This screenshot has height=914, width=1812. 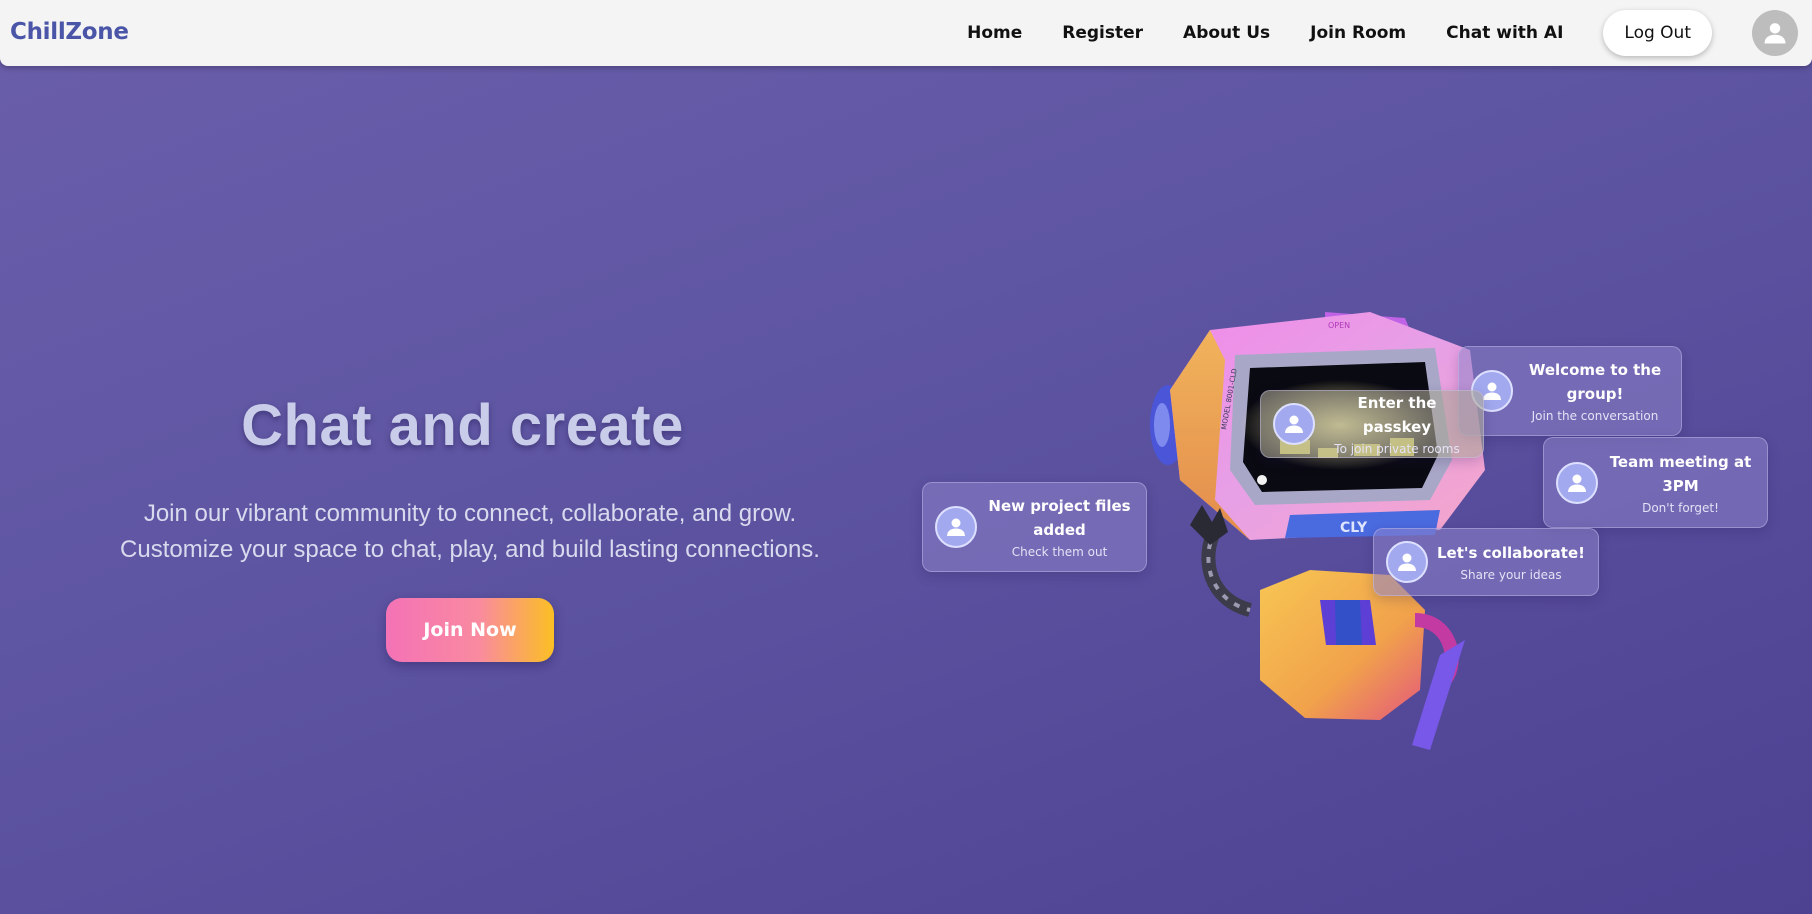 I want to click on chat-card-collaborate: Let's collaborate! Share your ideas, so click(x=1486, y=562).